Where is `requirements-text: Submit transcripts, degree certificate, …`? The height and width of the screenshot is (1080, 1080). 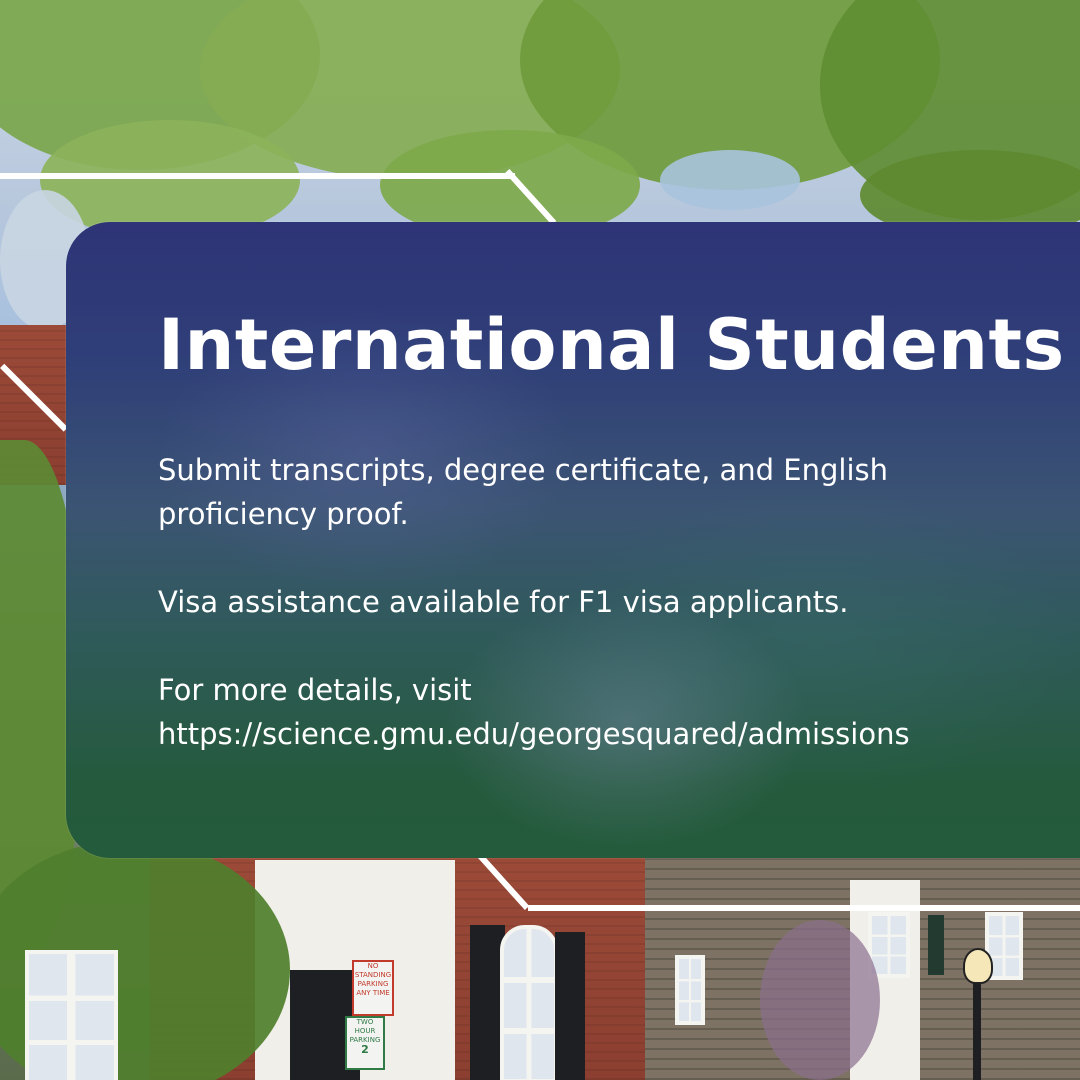 requirements-text: Submit transcripts, degree certificate, … is located at coordinates (523, 492).